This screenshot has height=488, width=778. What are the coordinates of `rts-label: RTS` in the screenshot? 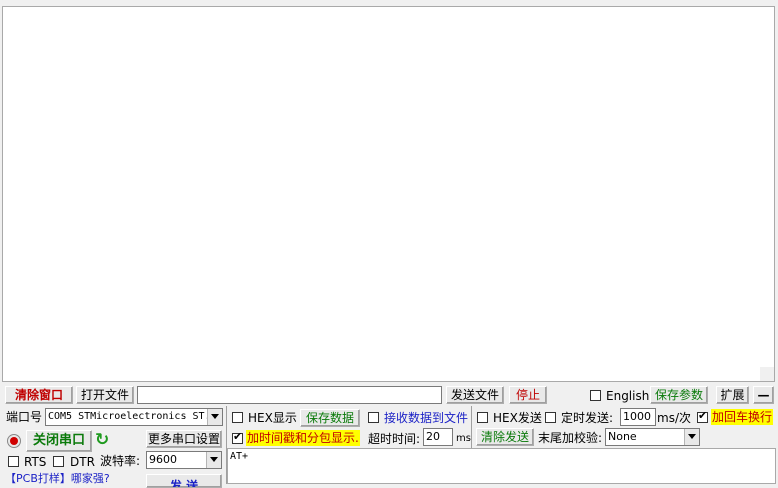 It's located at (35, 462).